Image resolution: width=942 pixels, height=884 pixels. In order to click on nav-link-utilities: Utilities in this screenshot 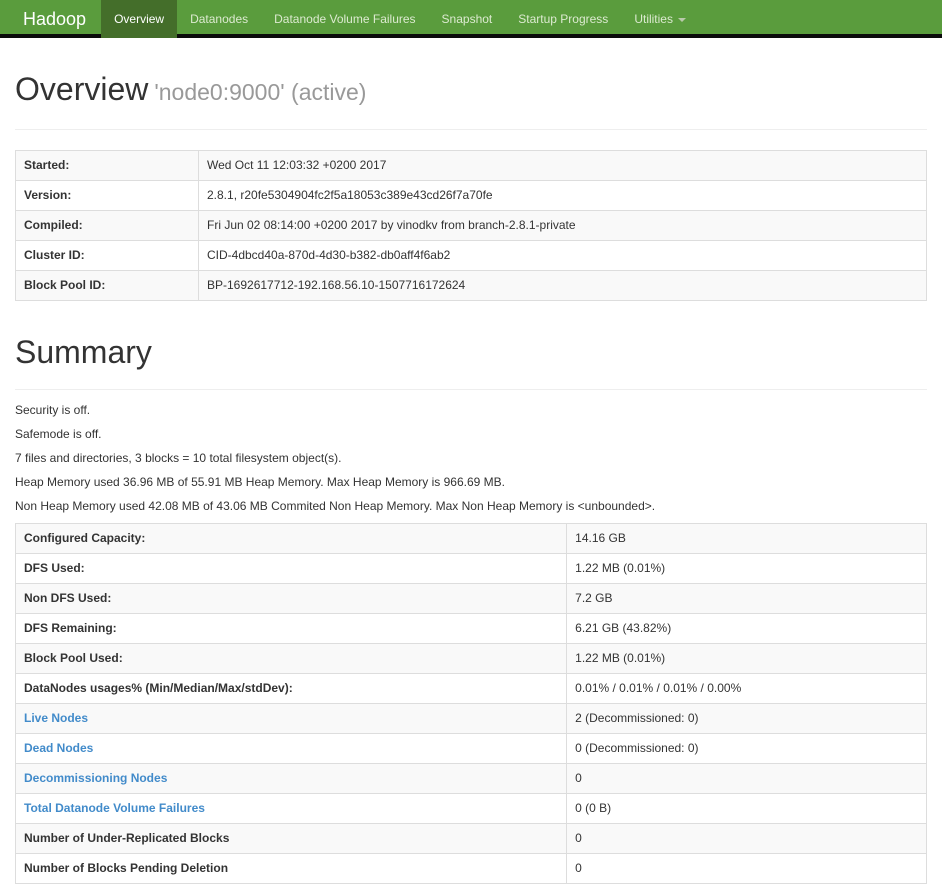, I will do `click(660, 19)`.